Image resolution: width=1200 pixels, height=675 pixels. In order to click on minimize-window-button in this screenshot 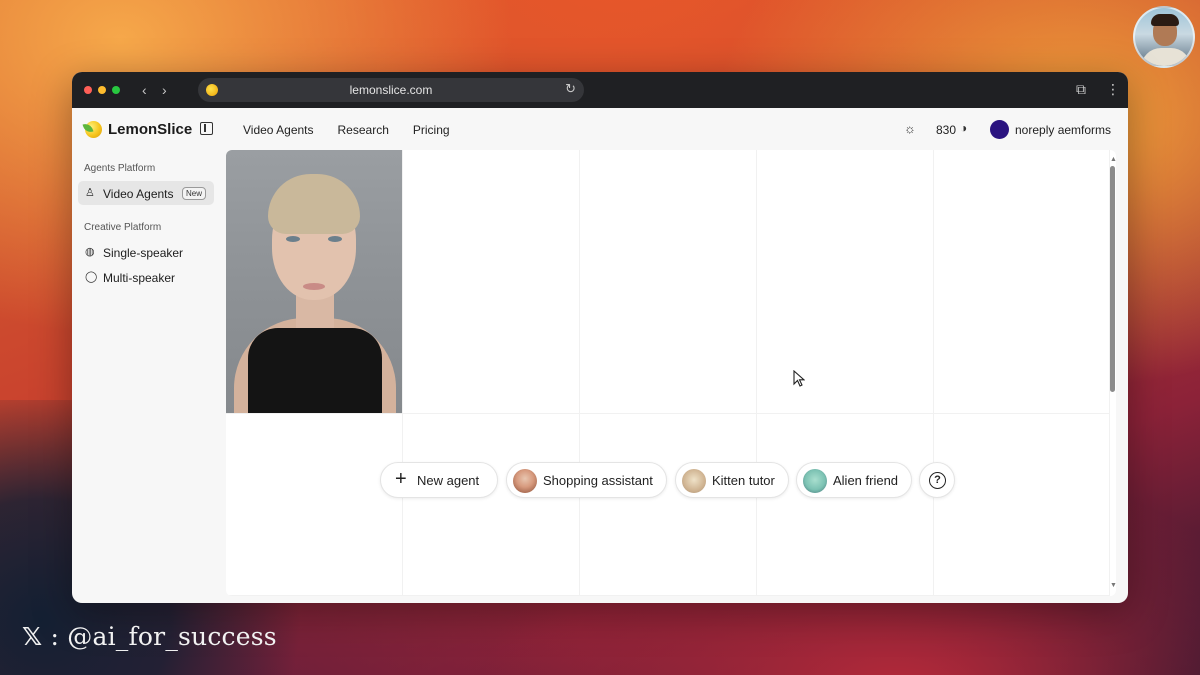, I will do `click(102, 90)`.